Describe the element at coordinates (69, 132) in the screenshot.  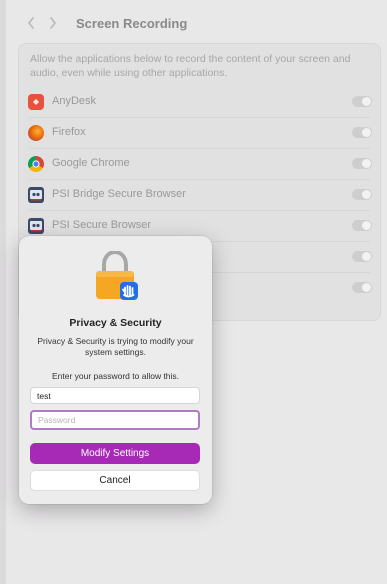
I see `app-name: Firefox` at that location.